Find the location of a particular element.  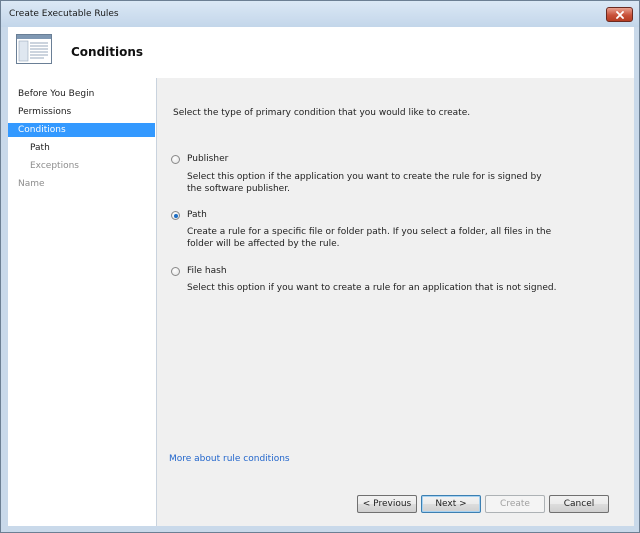

nav-item-before-you-begin: Before You Begin is located at coordinates (81, 94).